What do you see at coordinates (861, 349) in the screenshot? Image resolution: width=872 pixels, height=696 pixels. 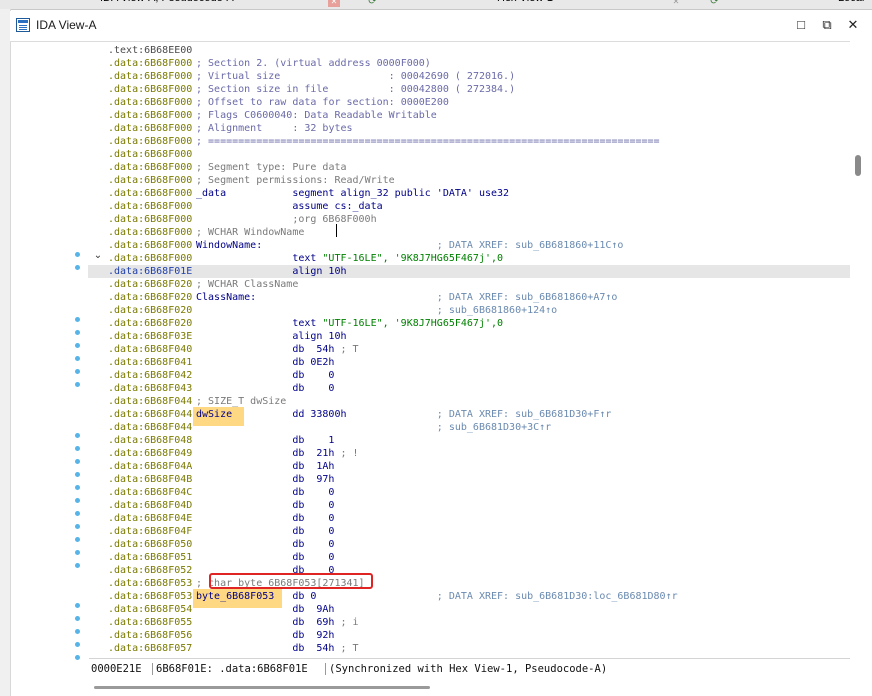 I see `vertical-scrollbar` at bounding box center [861, 349].